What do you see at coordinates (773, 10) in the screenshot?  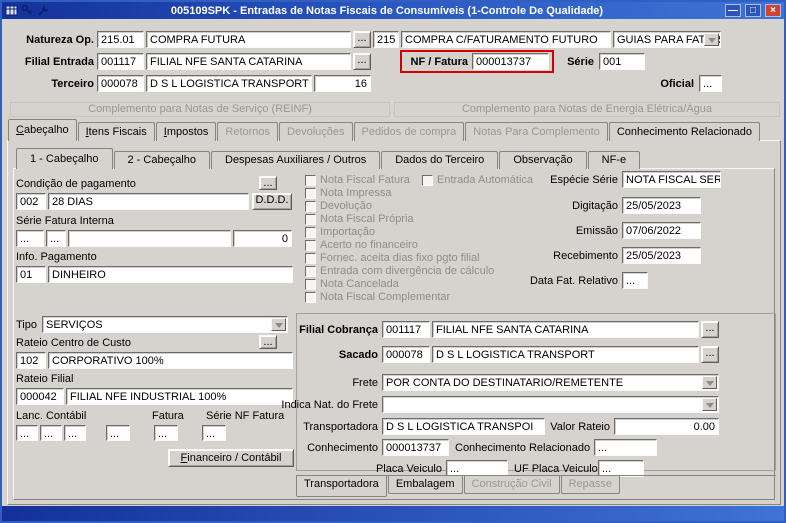 I see `close-button: ×` at bounding box center [773, 10].